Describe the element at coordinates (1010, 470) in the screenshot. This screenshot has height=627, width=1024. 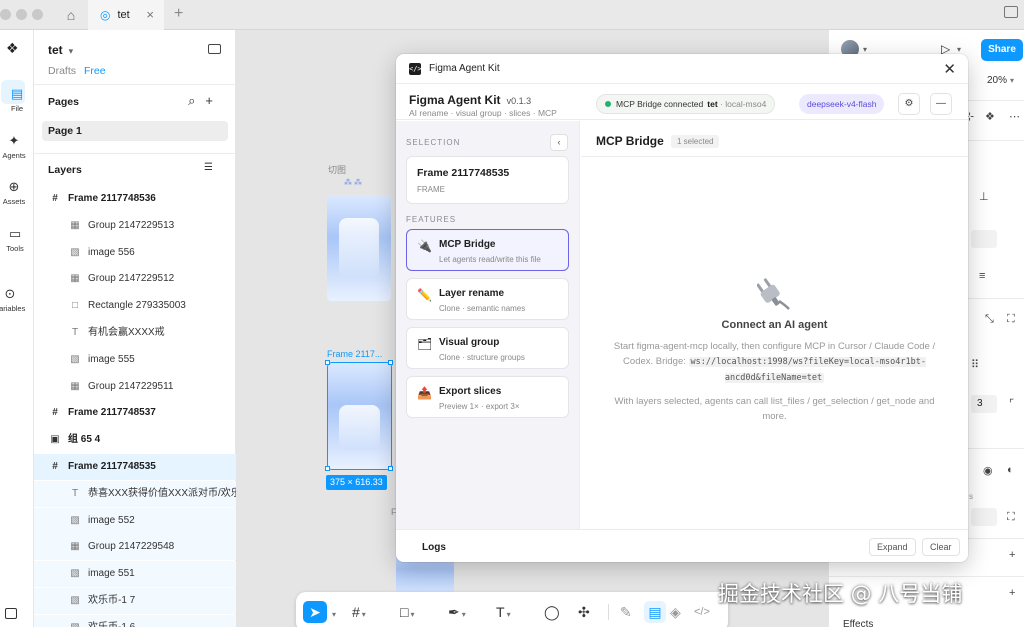
I see `opacity-drop-icon: ◐` at that location.